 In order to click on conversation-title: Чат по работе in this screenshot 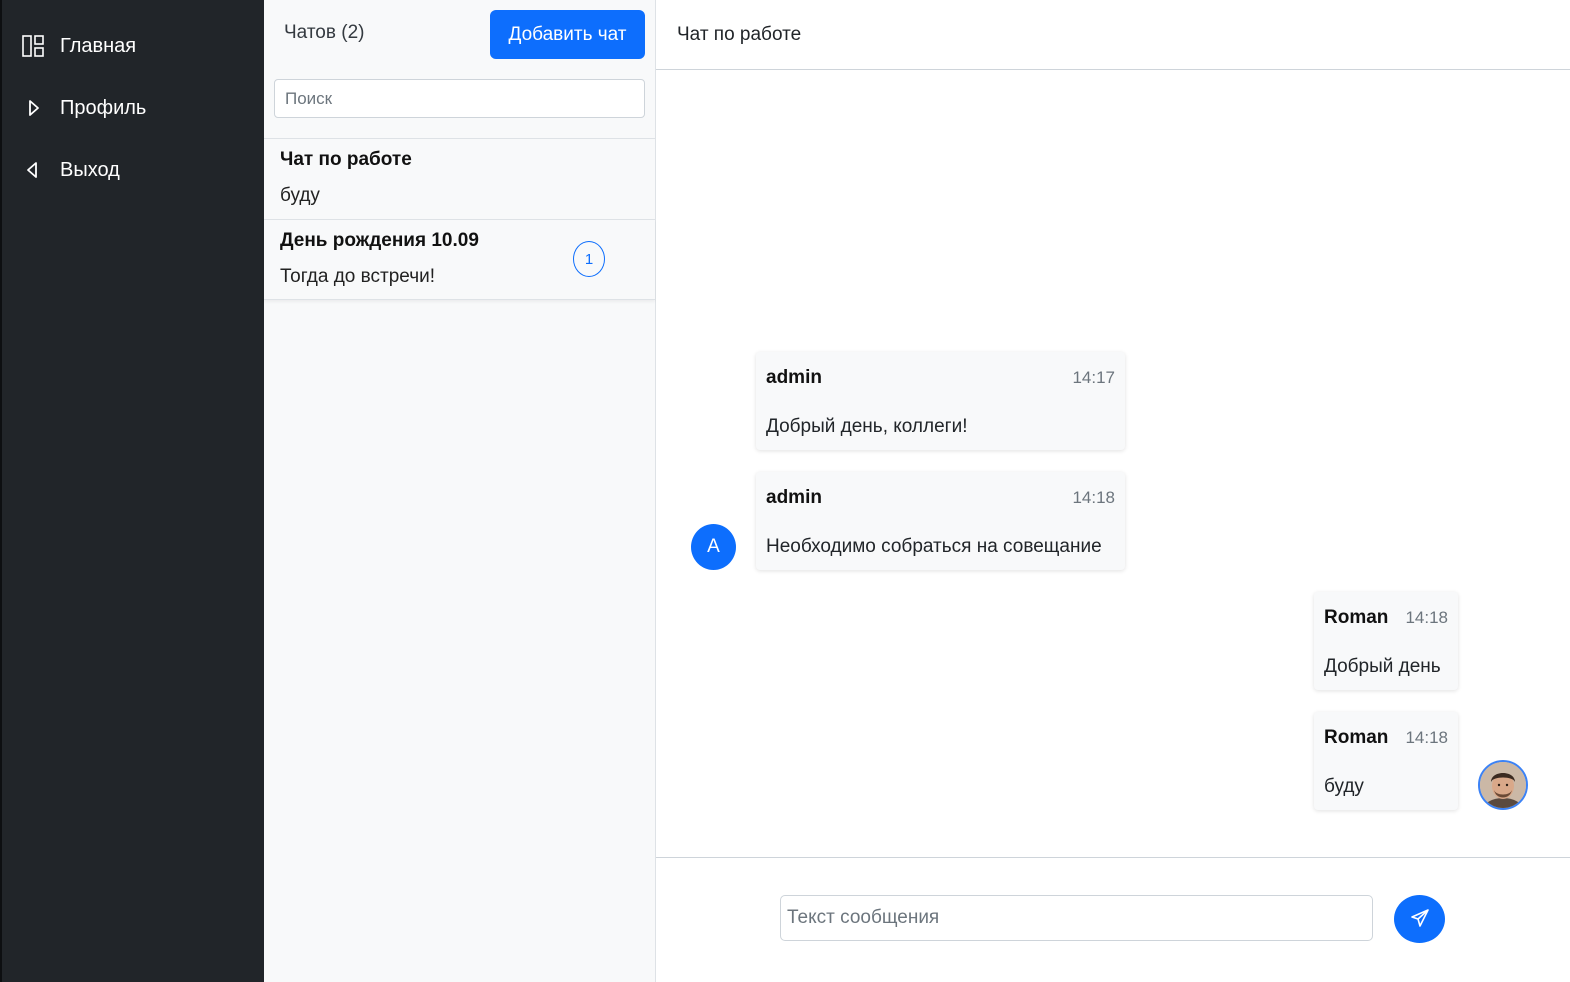, I will do `click(739, 34)`.